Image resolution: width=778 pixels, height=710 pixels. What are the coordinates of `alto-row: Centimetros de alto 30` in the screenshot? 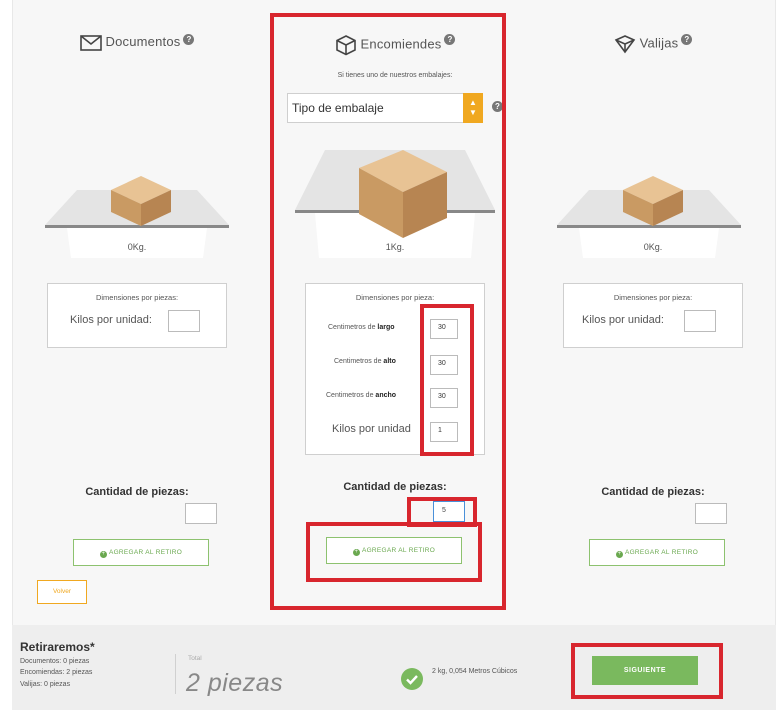 It's located at (395, 363).